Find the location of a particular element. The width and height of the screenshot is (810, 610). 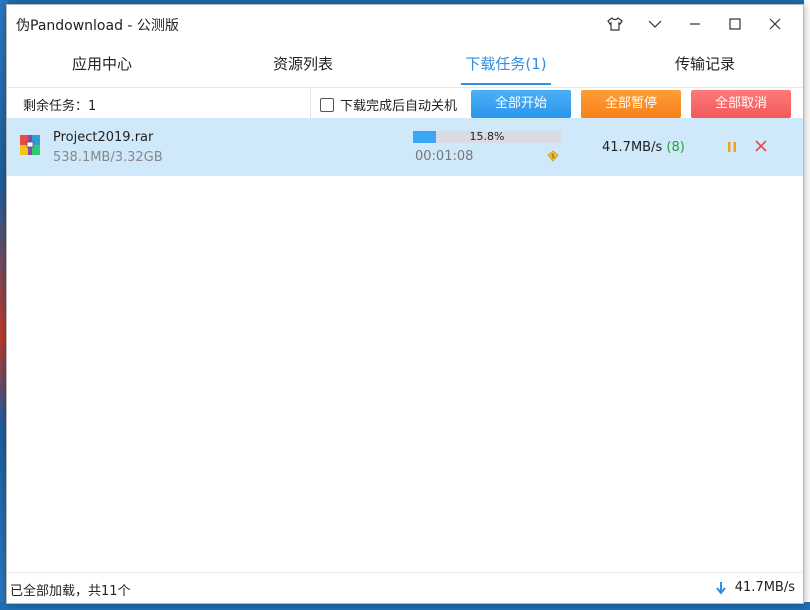

maximize-button is located at coordinates (735, 24).